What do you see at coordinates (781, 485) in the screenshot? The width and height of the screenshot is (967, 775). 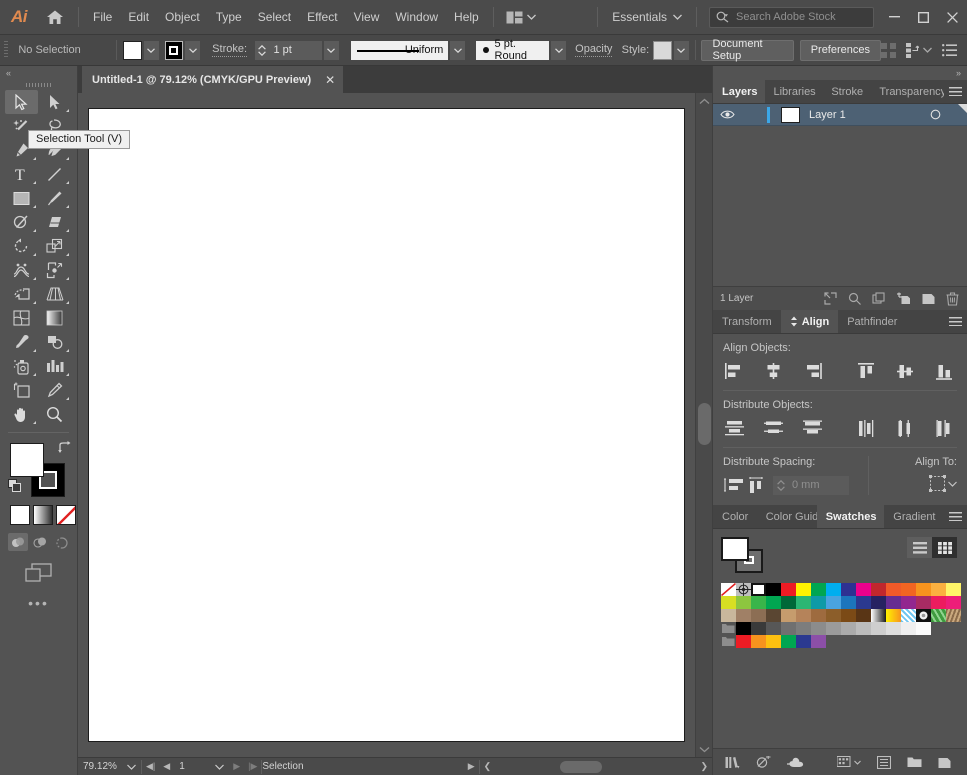 I see `spacing-stepper` at bounding box center [781, 485].